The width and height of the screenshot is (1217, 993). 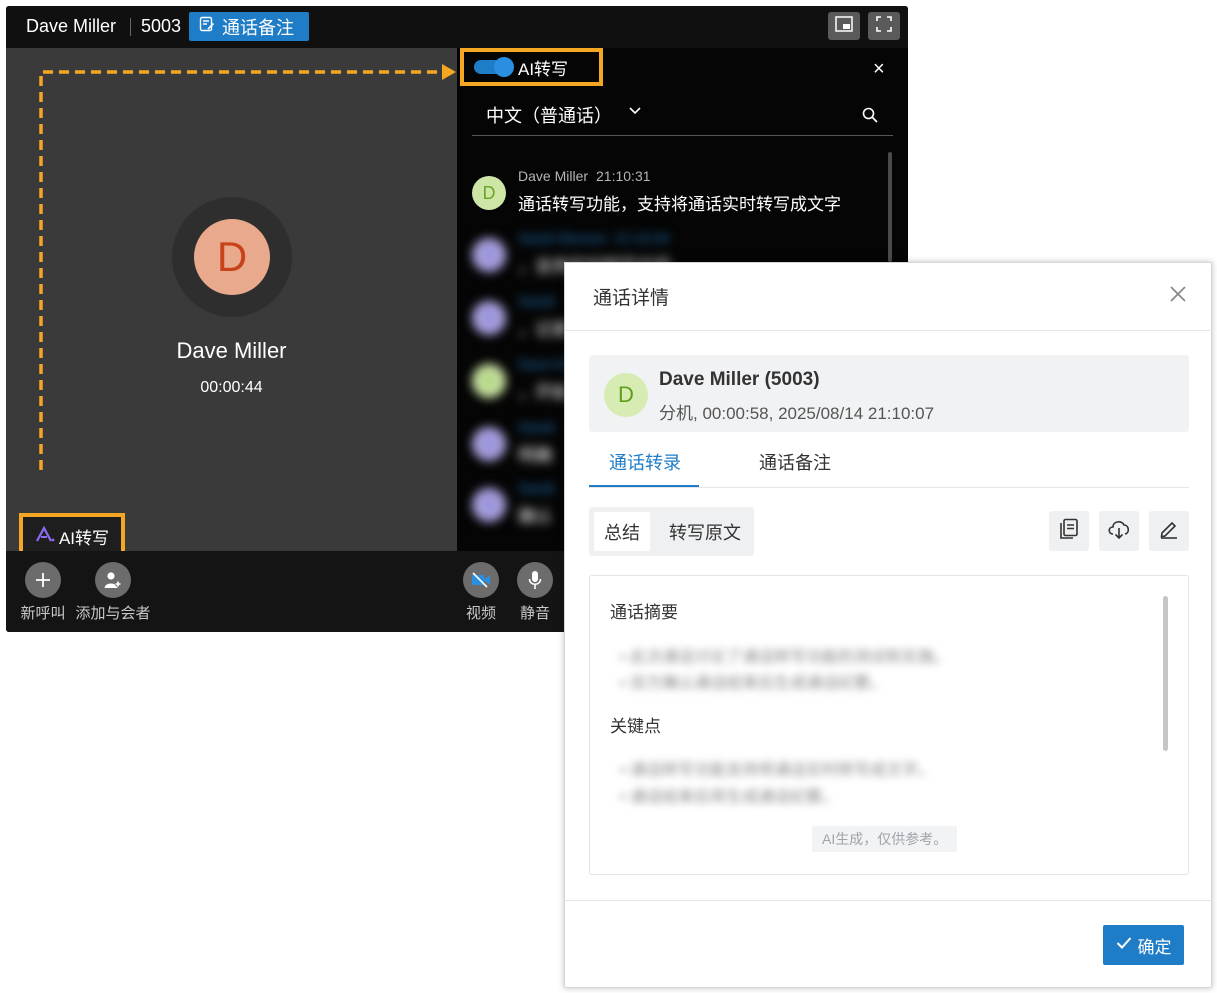 I want to click on key-point-bullet: • 通话转写功能支持将通话实时转写成文字。, so click(x=777, y=770).